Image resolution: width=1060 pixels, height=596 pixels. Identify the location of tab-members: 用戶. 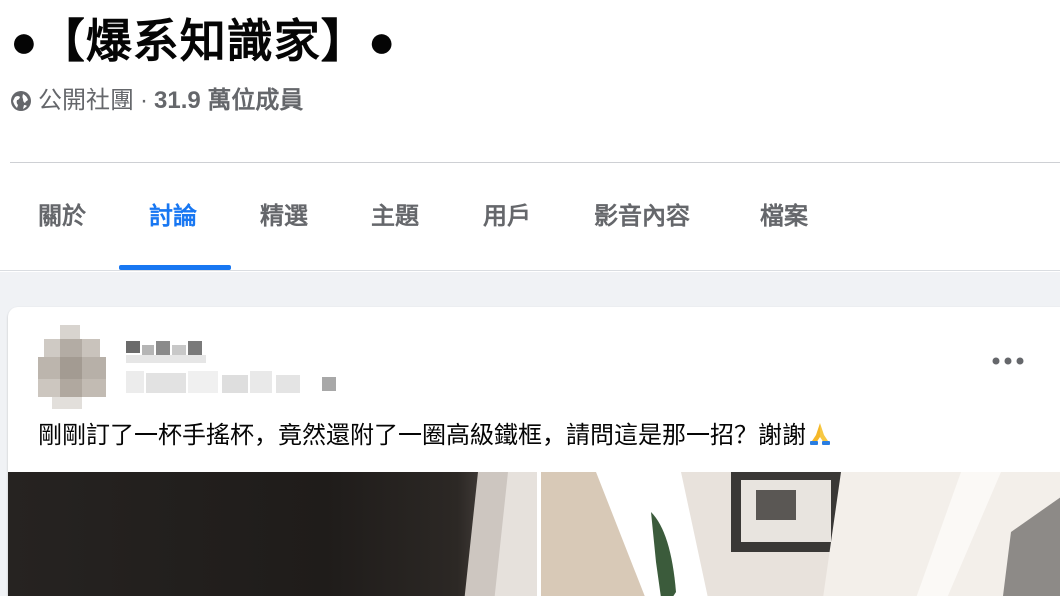
(507, 217).